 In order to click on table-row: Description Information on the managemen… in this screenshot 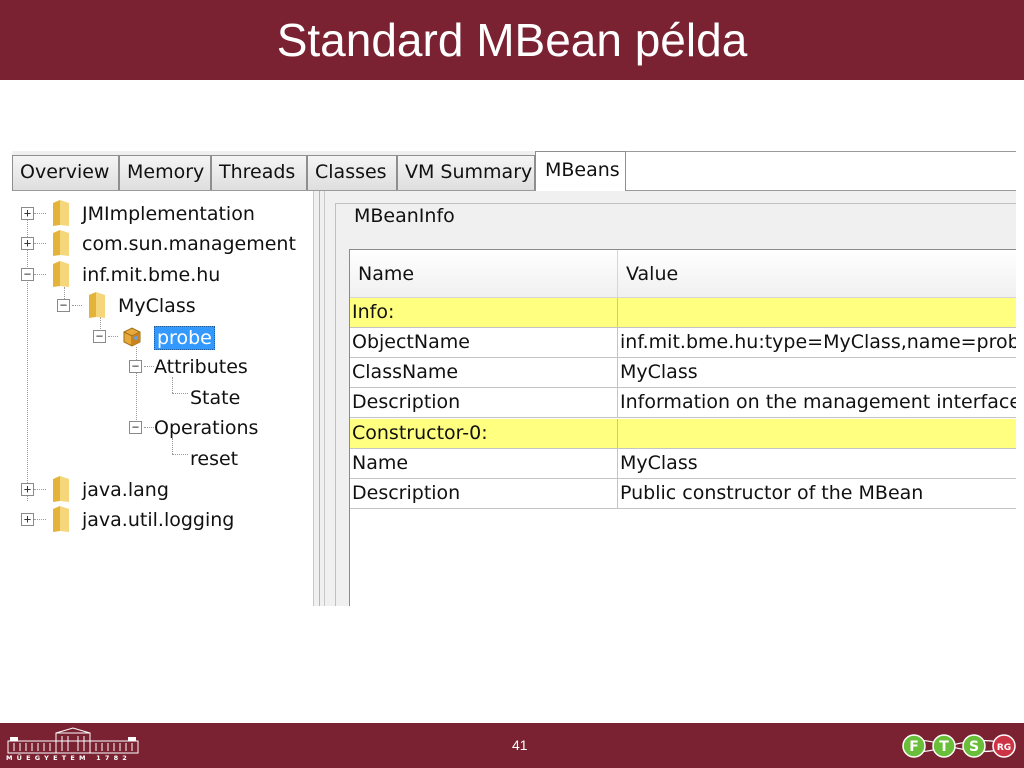, I will do `click(683, 403)`.